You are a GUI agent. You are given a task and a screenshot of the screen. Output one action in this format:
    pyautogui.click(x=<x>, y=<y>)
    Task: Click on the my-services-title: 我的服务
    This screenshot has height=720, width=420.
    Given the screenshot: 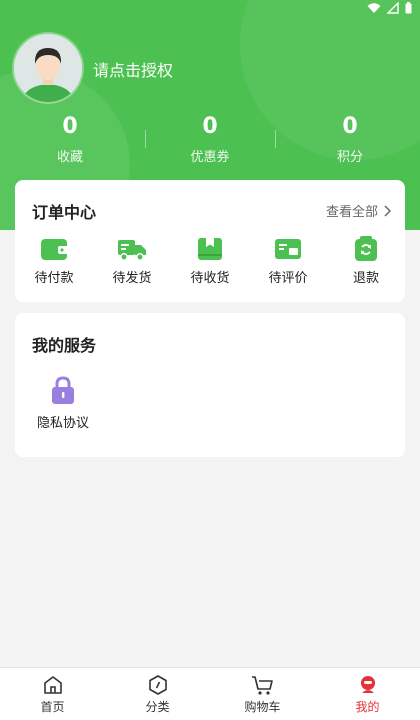 What is the action you would take?
    pyautogui.click(x=64, y=345)
    